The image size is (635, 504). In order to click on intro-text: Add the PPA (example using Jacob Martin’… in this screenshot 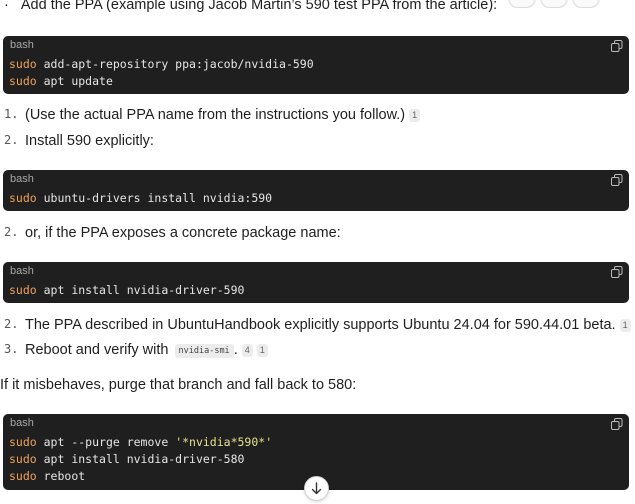, I will do `click(259, 6)`.